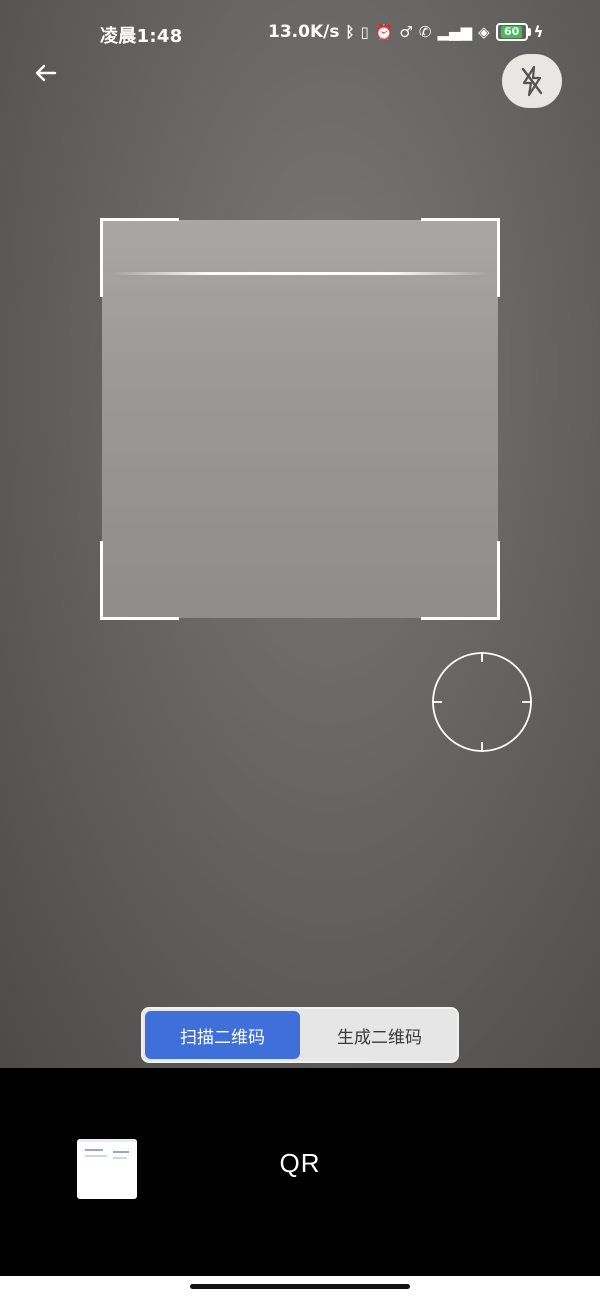 Image resolution: width=600 pixels, height=1301 pixels. I want to click on battery-icon: 60, so click(513, 32).